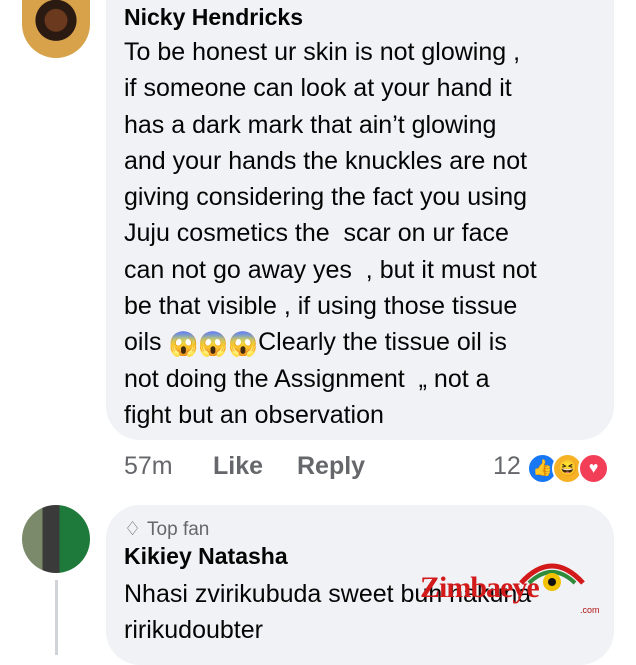 This screenshot has height=665, width=636. Describe the element at coordinates (56, 617) in the screenshot. I see `thread-line` at that location.